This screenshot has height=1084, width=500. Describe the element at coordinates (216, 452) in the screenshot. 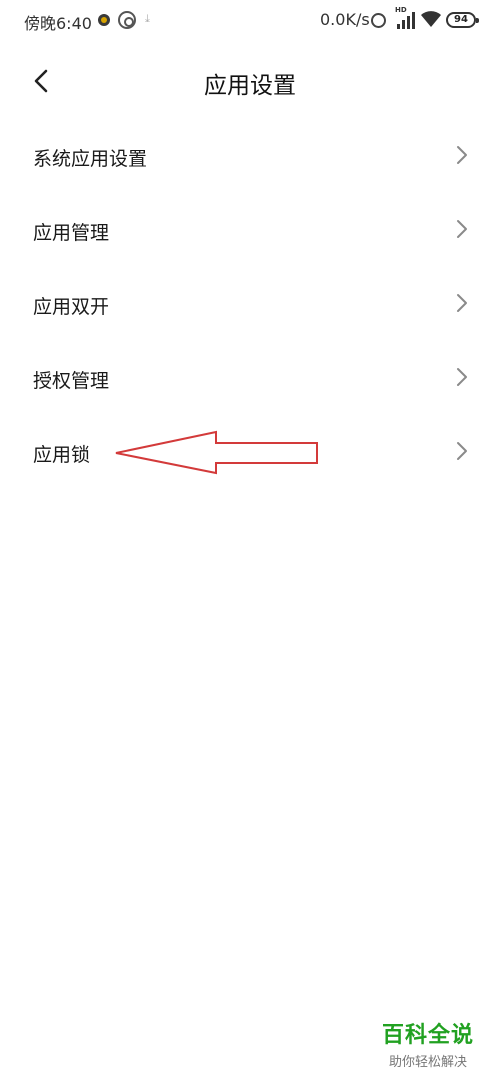

I see `annotation-arrow-icon` at that location.